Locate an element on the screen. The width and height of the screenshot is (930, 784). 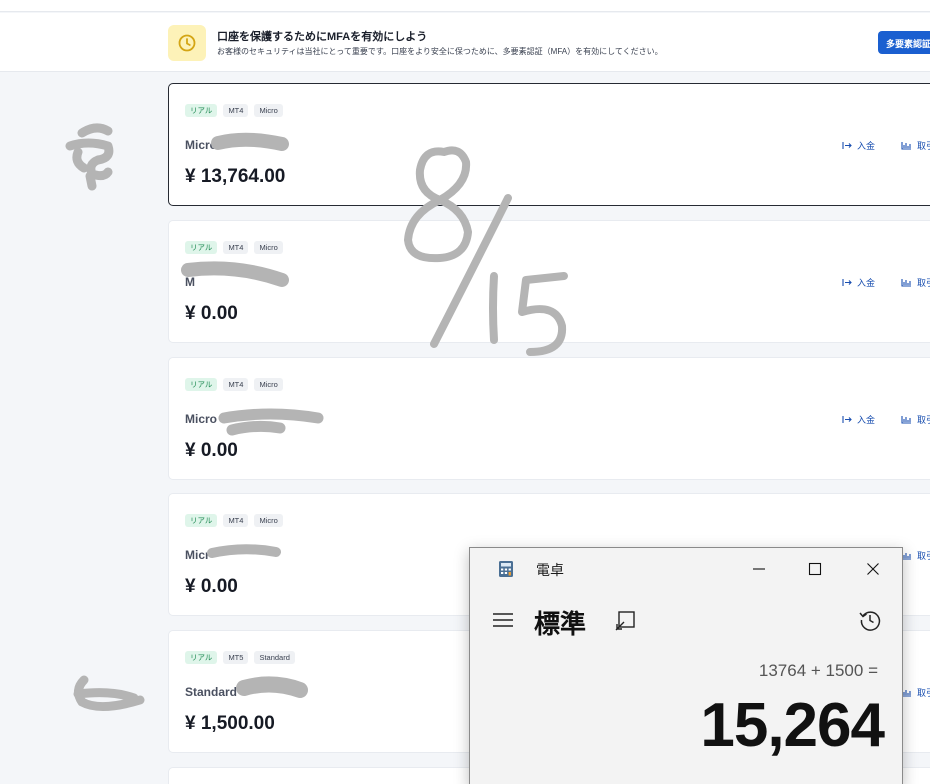
history-icon is located at coordinates (870, 622).